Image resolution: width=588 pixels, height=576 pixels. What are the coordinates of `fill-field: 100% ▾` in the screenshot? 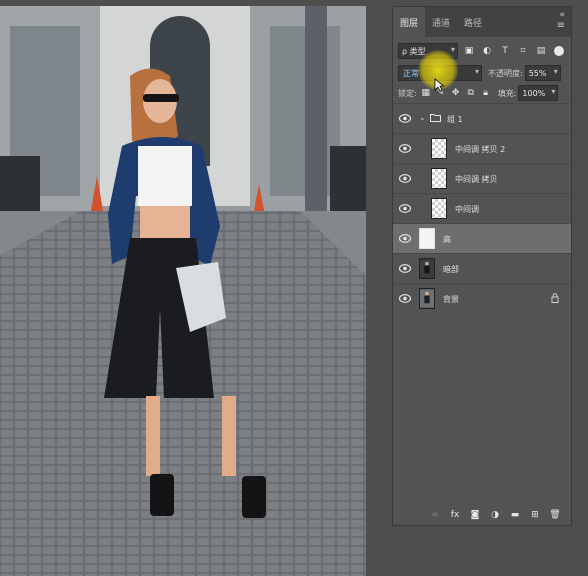 It's located at (538, 93).